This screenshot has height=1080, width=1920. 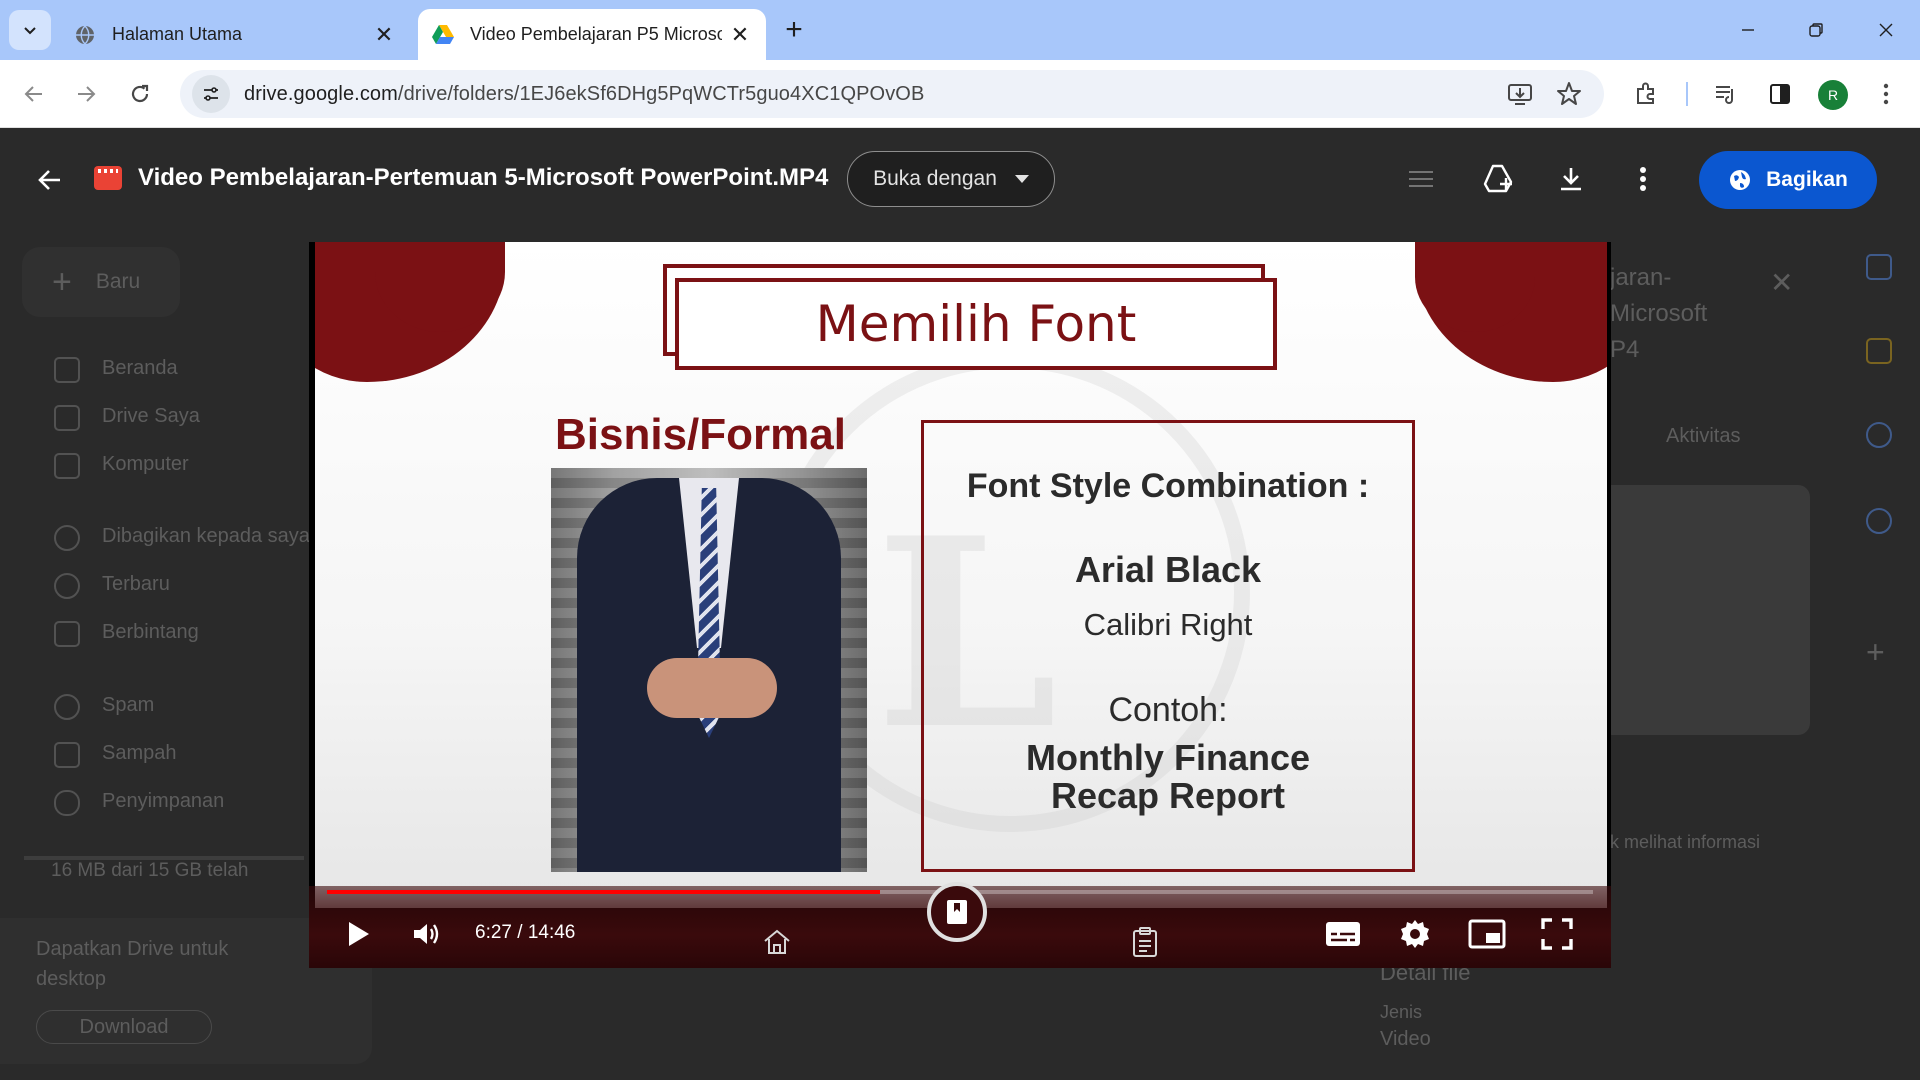 I want to click on slide-title: Memilih Font, so click(x=976, y=324).